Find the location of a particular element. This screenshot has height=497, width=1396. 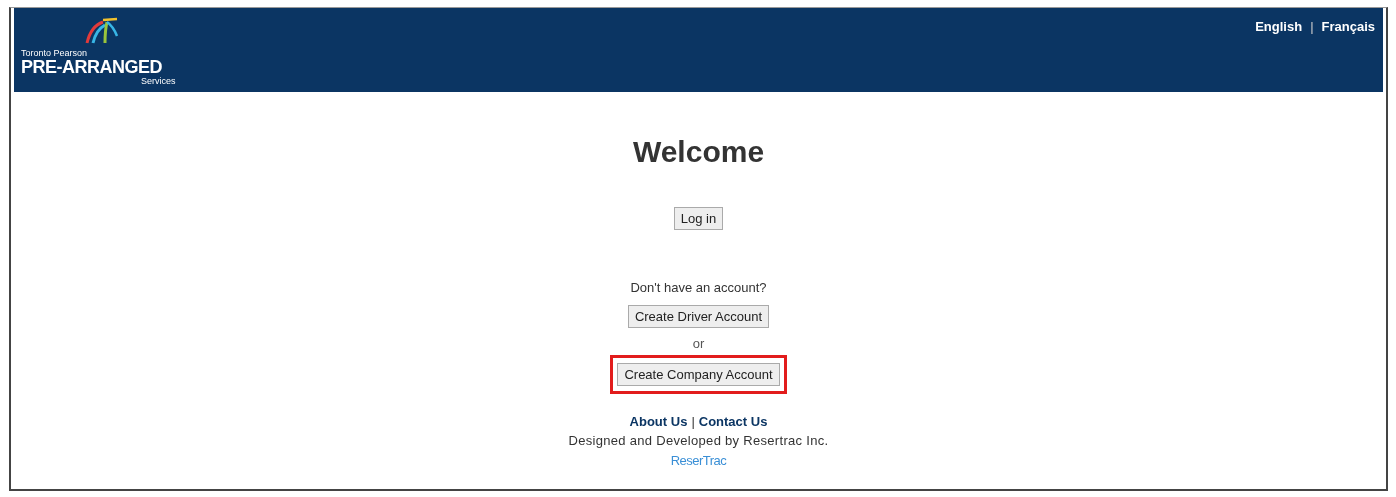

footer-link: About Us is located at coordinates (658, 421).